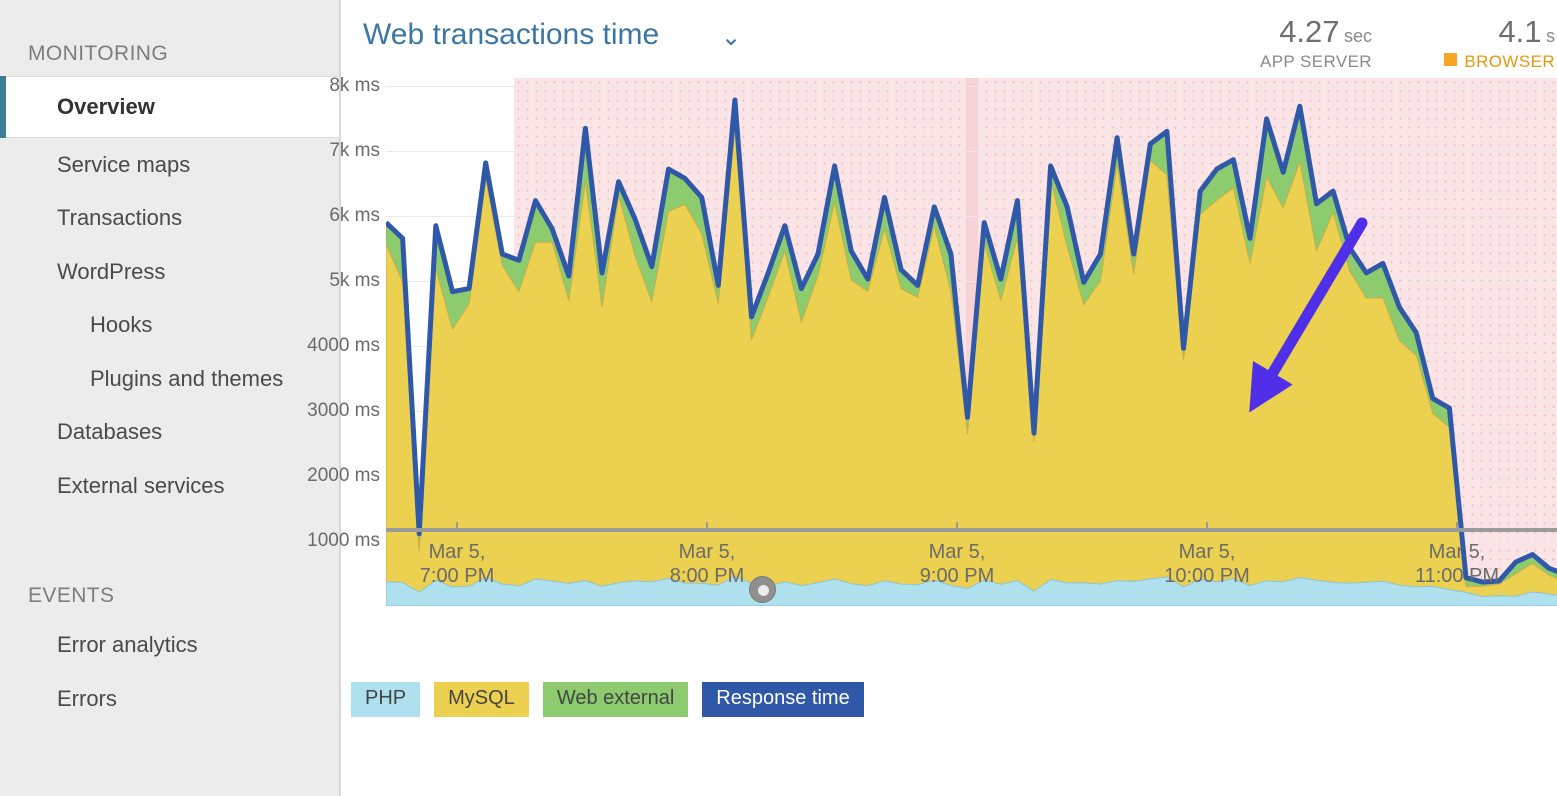 This screenshot has width=1557, height=796. Describe the element at coordinates (169, 699) in the screenshot. I see `sidebar-item-errors: Errors` at that location.